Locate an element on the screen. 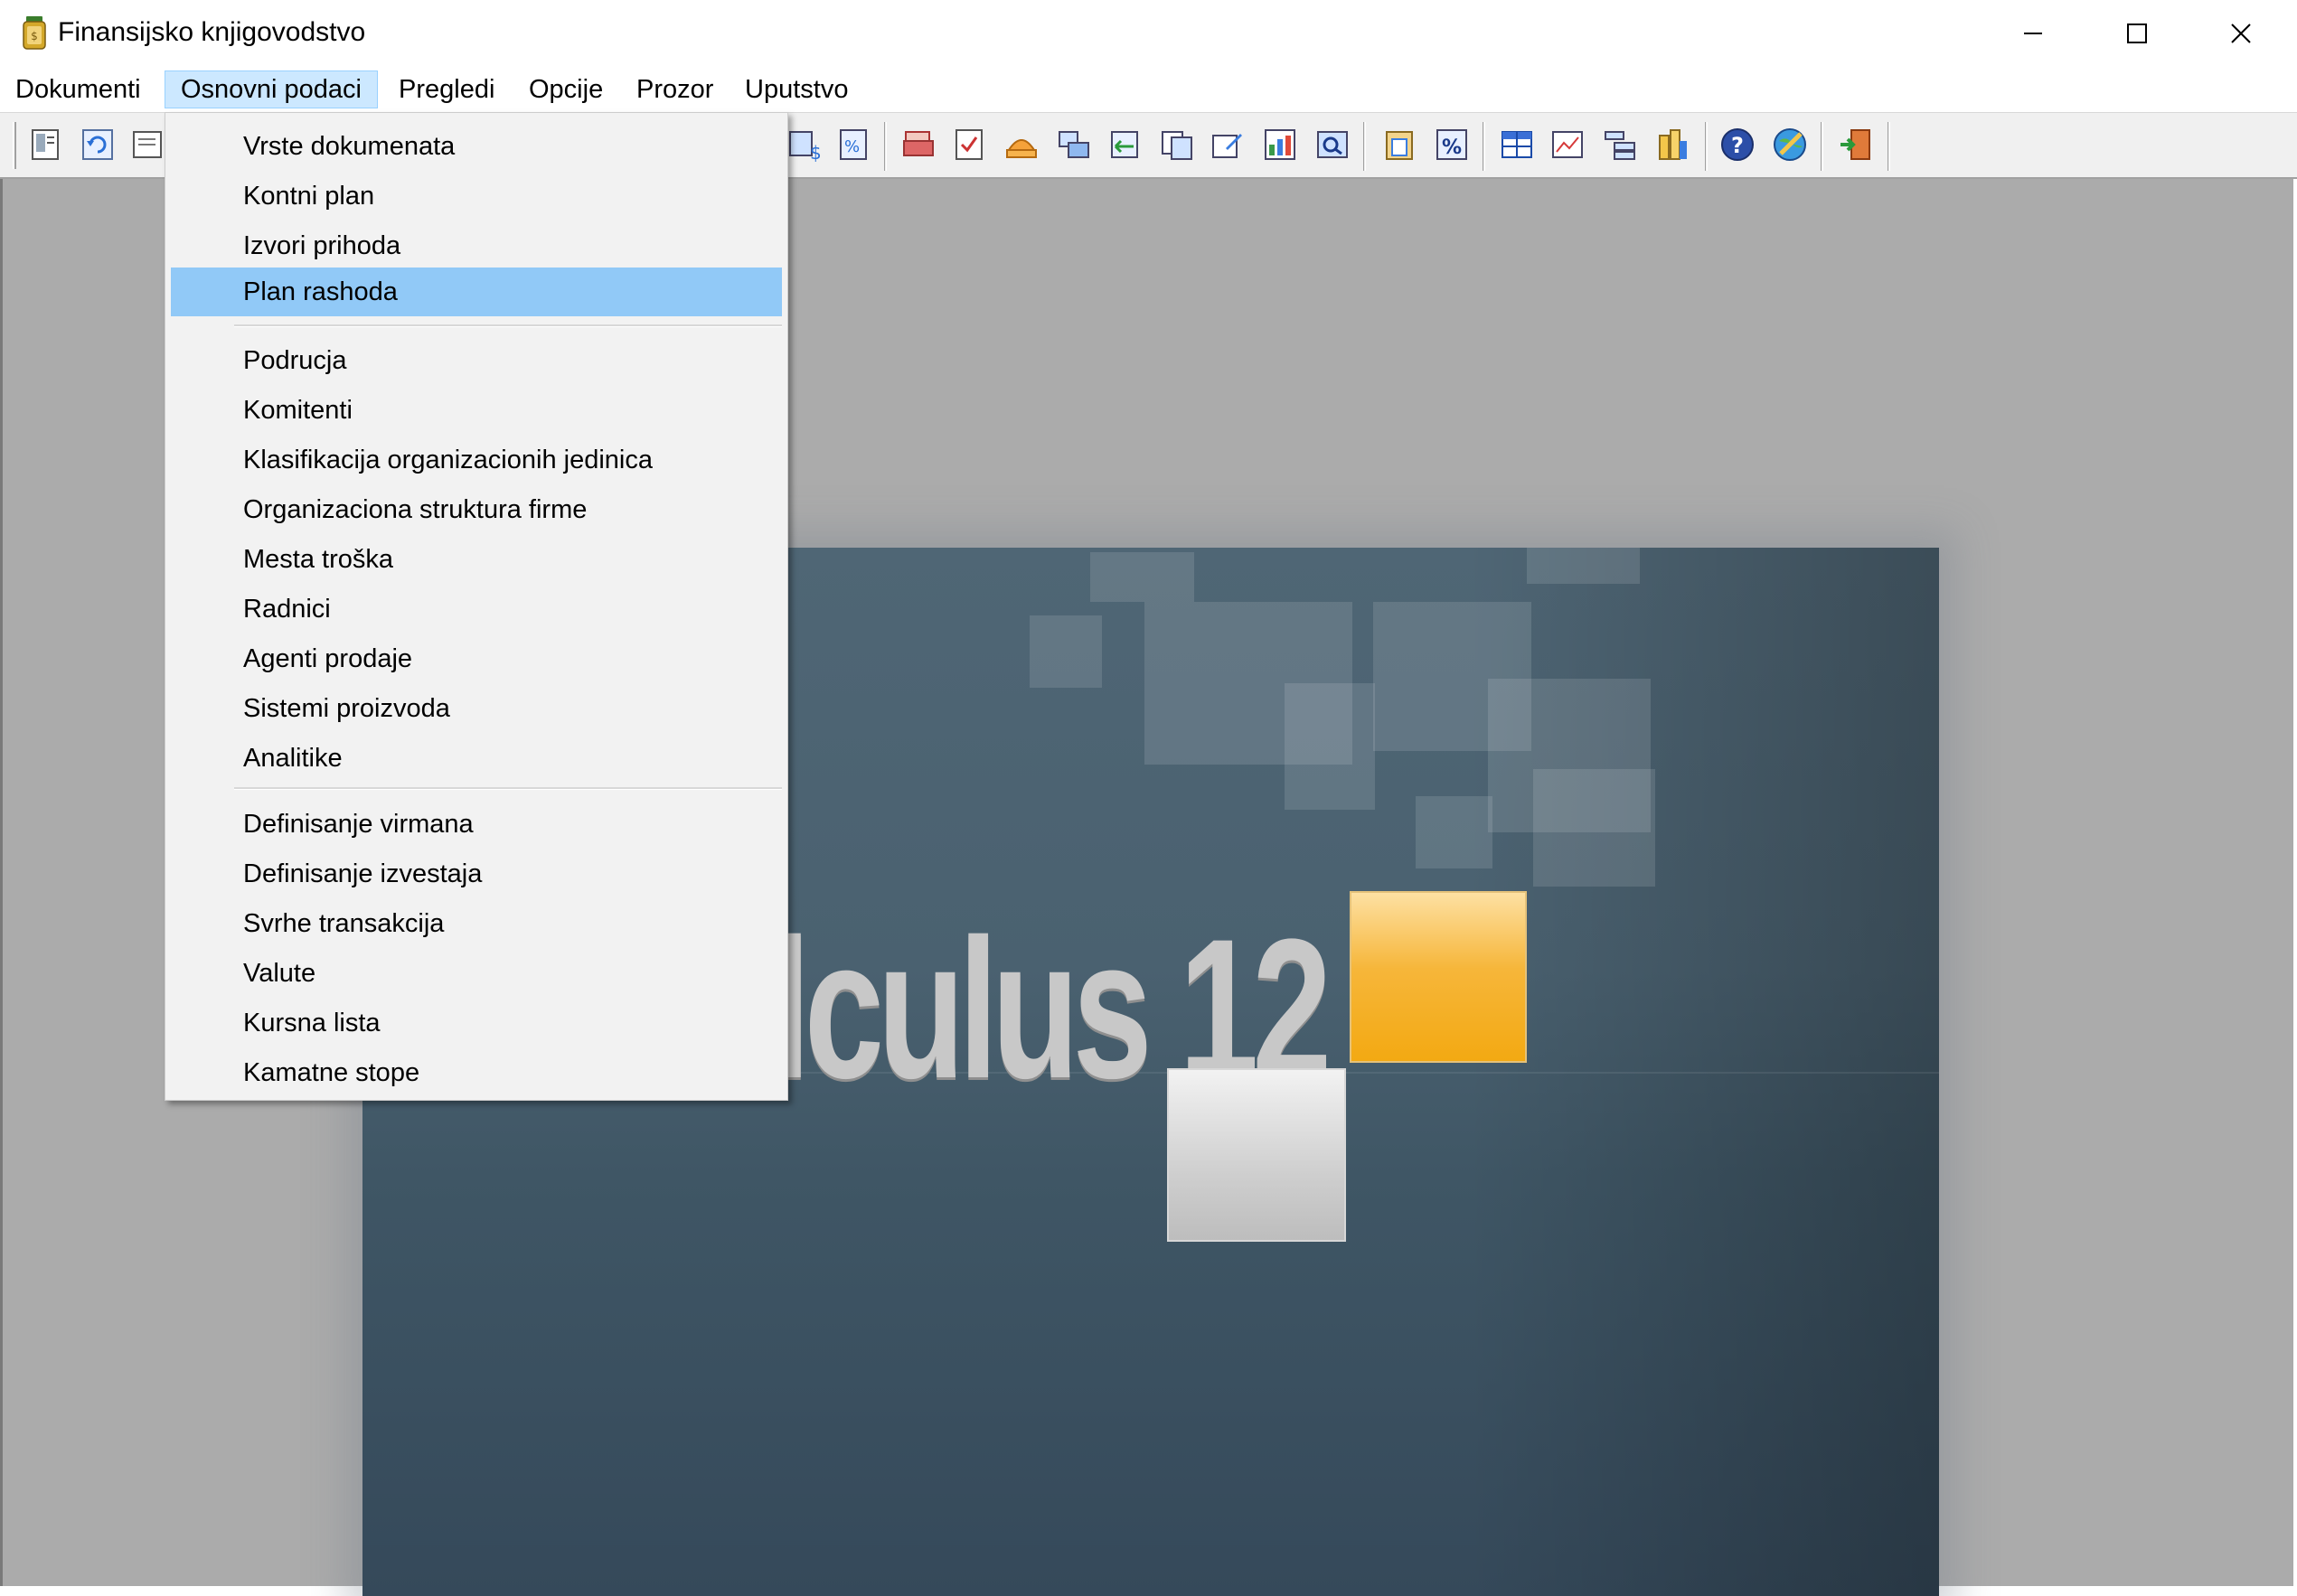 The width and height of the screenshot is (2297, 1596). window-title: Finansijsko knjigovodstvo is located at coordinates (212, 32).